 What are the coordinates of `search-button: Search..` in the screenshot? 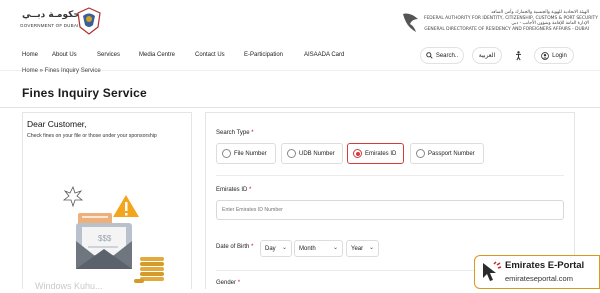 It's located at (442, 55).